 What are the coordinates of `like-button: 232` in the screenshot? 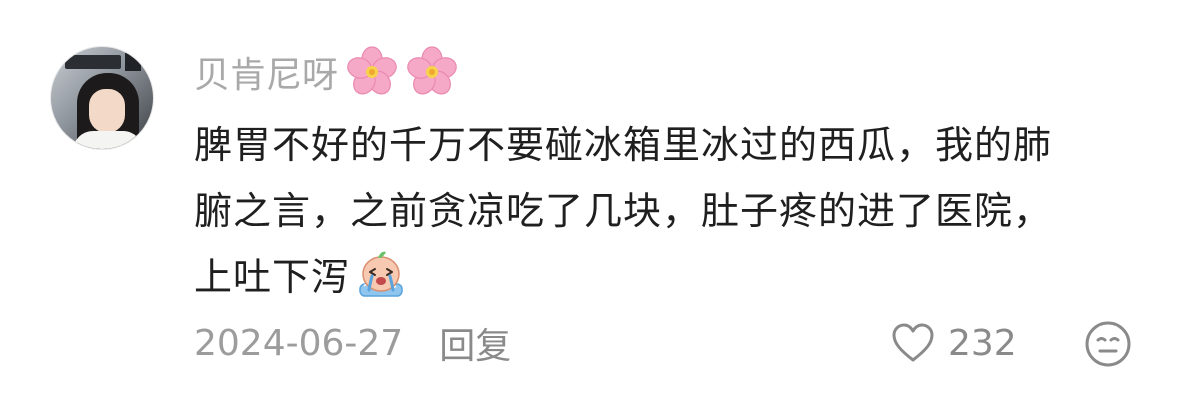 It's located at (953, 343).